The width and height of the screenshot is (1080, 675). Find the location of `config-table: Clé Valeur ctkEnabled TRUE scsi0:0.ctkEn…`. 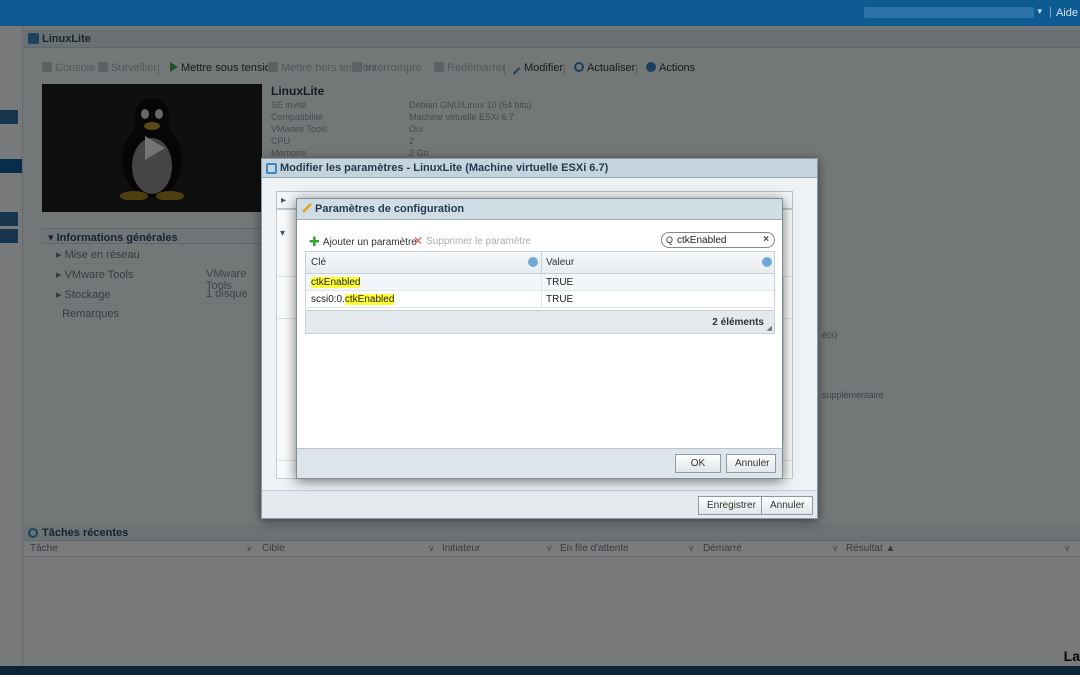

config-table: Clé Valeur ctkEnabled TRUE scsi0:0.ctkEn… is located at coordinates (540, 292).